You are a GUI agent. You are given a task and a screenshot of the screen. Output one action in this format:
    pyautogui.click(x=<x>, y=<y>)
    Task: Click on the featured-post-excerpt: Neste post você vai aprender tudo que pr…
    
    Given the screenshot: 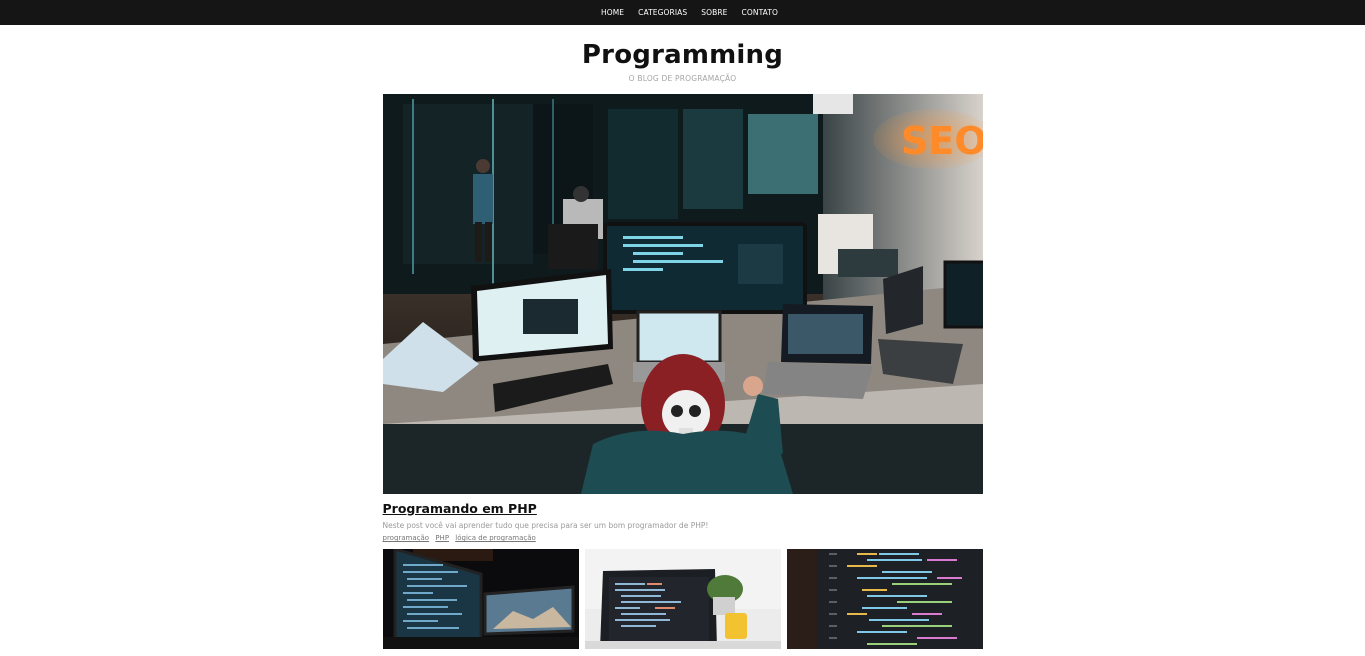 What is the action you would take?
    pyautogui.click(x=545, y=525)
    